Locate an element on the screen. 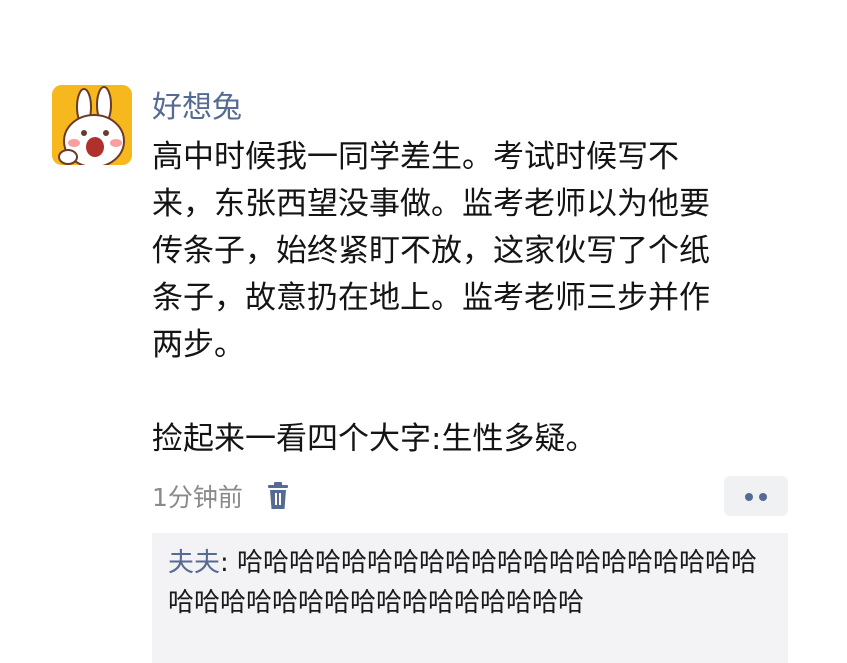 The height and width of the screenshot is (663, 847). post-paragraph: 捡起来一看四个大字:生性多疑。 is located at coordinates (374, 439).